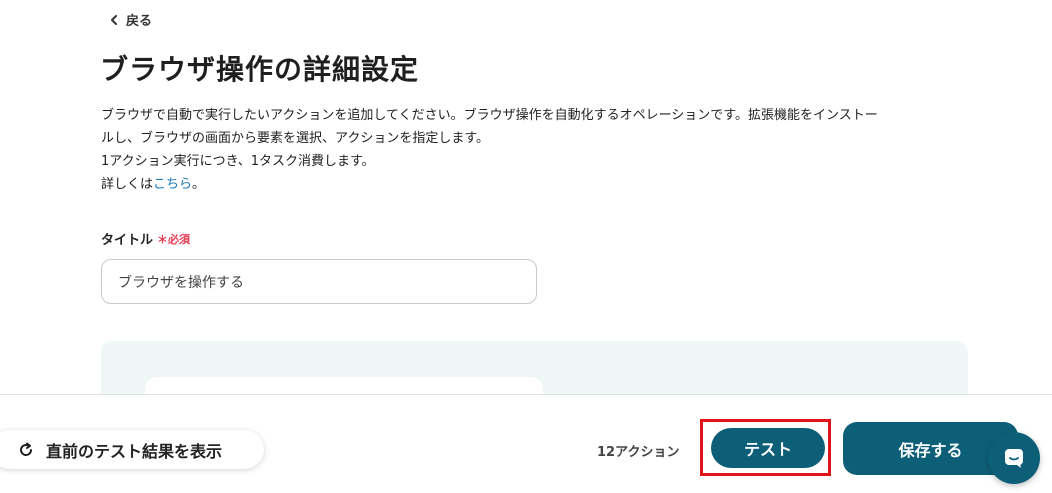 Image resolution: width=1052 pixels, height=493 pixels. I want to click on chevron-left-icon, so click(114, 19).